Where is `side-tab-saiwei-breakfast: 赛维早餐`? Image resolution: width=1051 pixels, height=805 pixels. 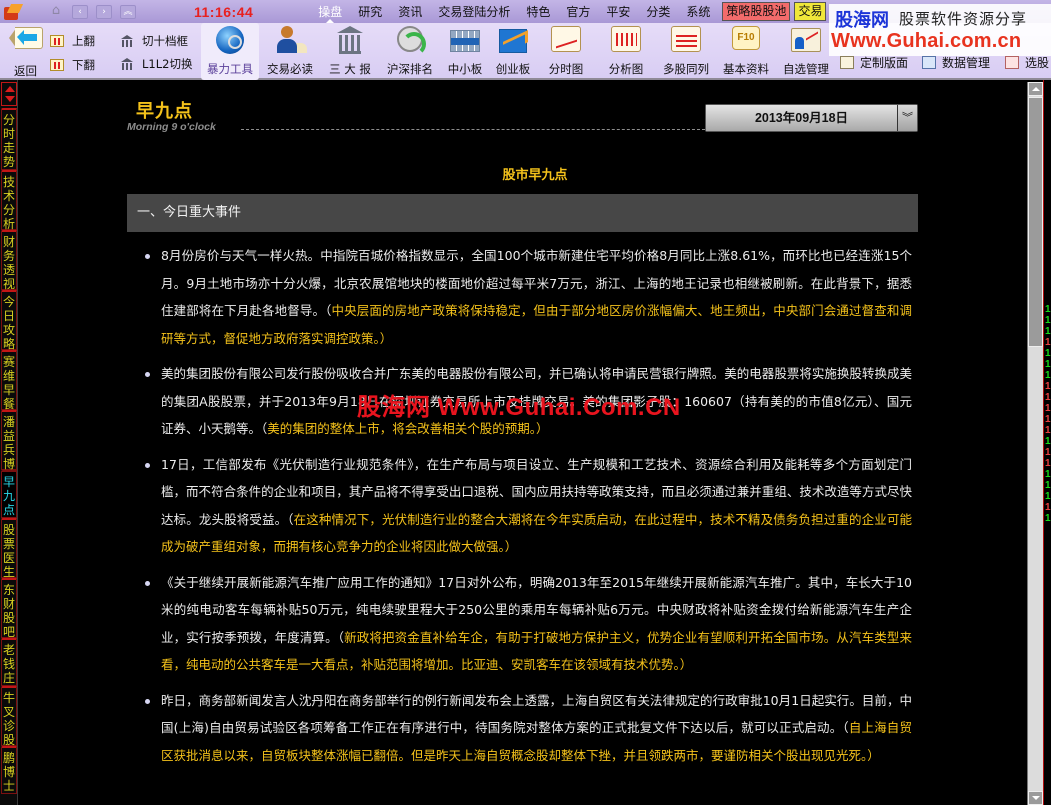 side-tab-saiwei-breakfast: 赛维早餐 is located at coordinates (9, 380).